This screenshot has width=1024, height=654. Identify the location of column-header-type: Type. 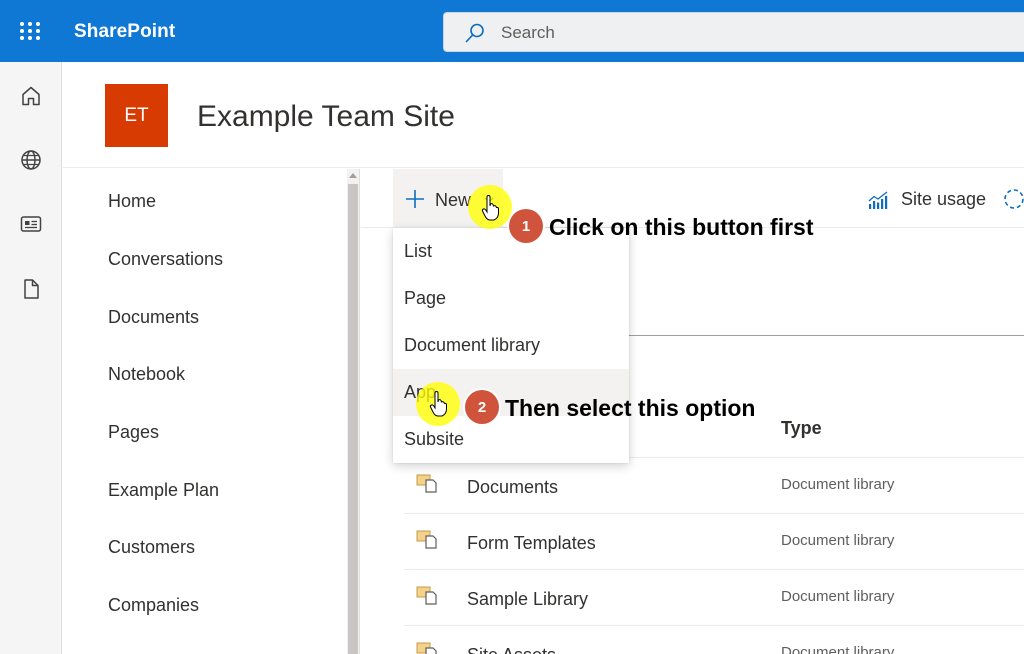
(801, 428).